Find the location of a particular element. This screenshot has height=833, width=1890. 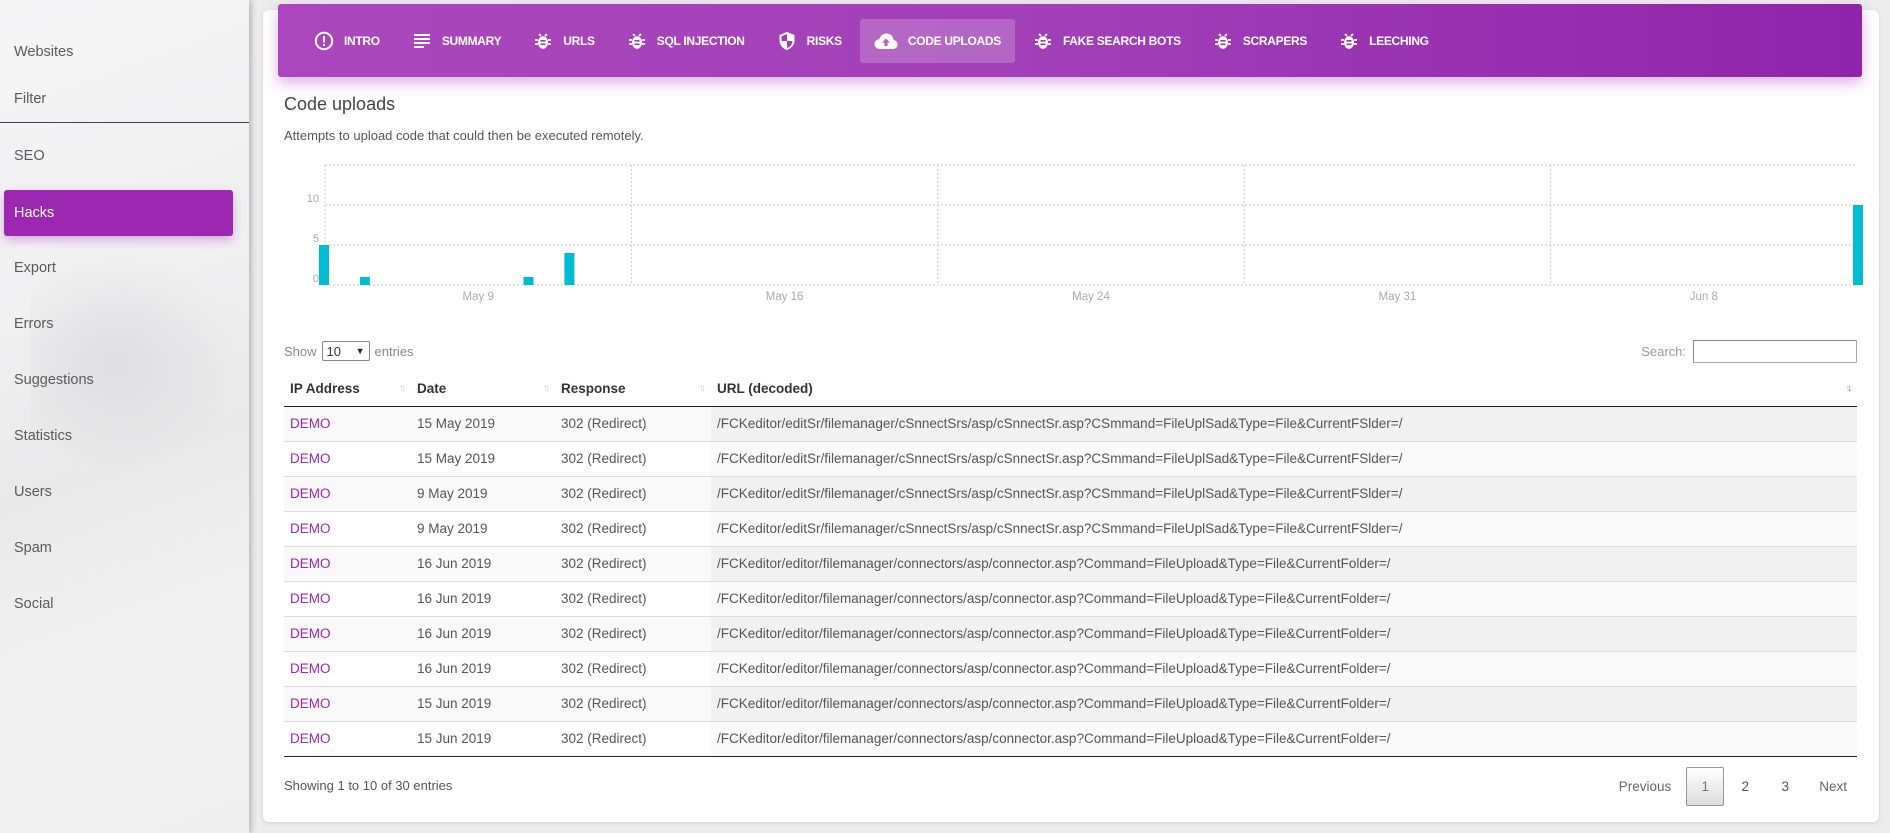

sidebar-item-hacks: Hacks is located at coordinates (118, 213).